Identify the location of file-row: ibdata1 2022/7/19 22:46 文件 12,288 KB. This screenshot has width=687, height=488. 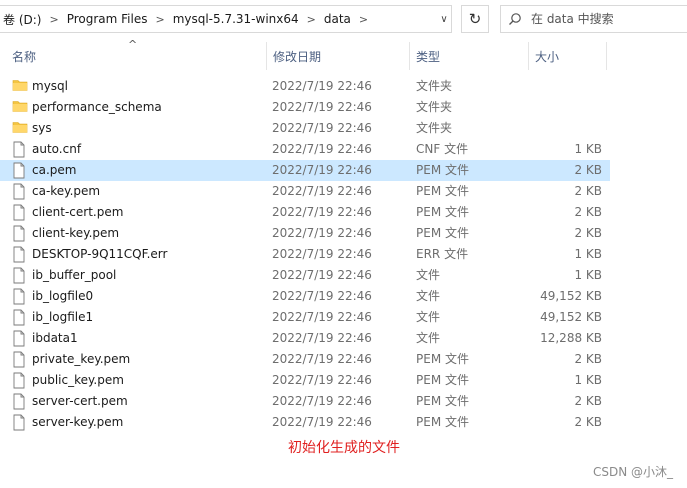
(305, 338).